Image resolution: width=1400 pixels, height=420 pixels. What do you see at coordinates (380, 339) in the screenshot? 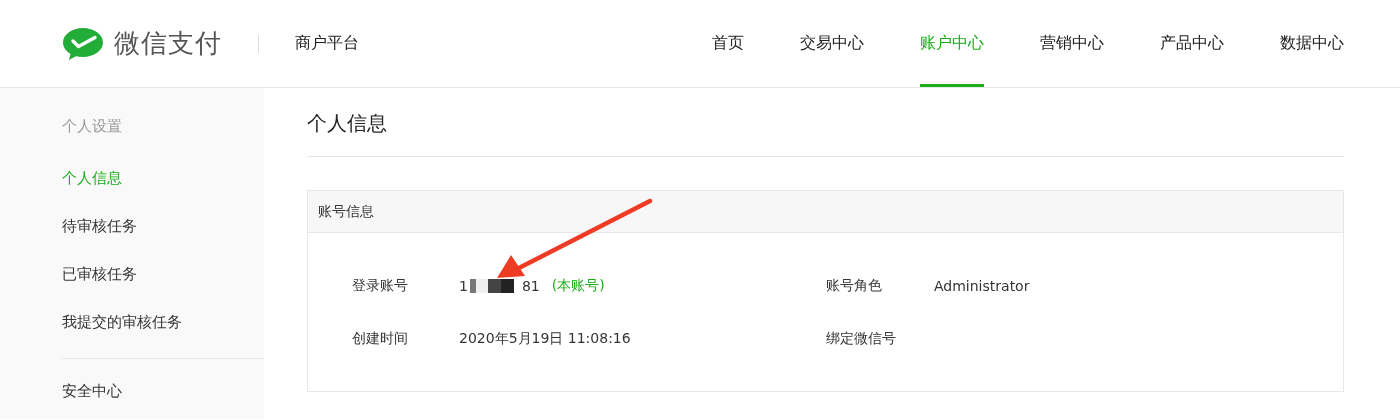
I see `field-label: 创建时间` at bounding box center [380, 339].